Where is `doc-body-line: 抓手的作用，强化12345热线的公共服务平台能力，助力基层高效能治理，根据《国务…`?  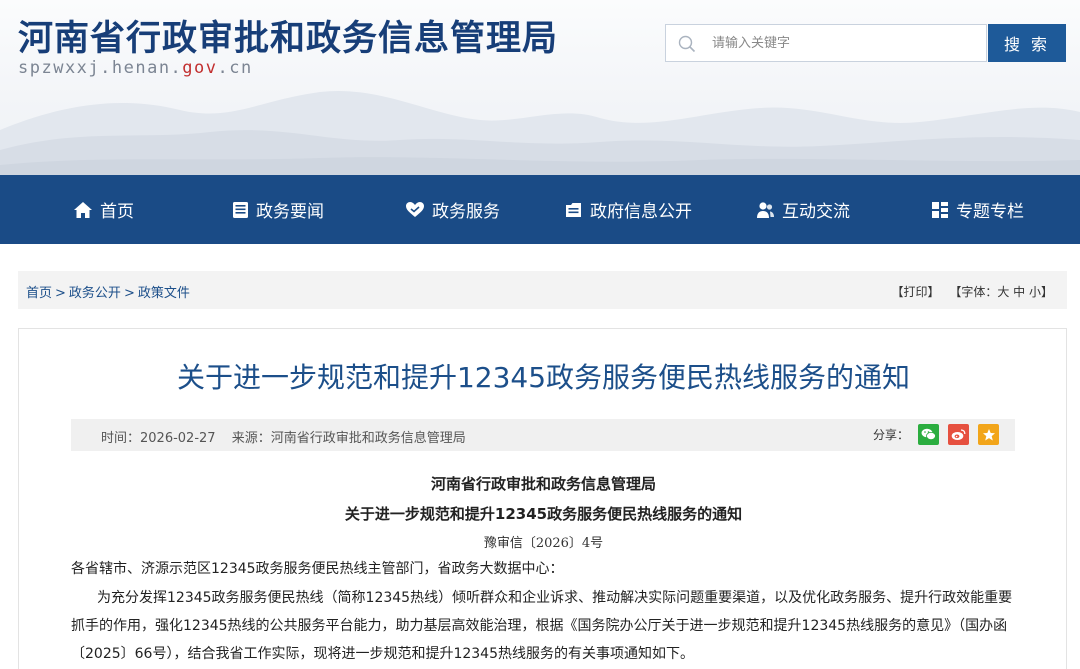
doc-body-line: 抓手的作用，强化12345热线的公共服务平台能力，助力基层高效能治理，根据《国务… is located at coordinates (539, 626).